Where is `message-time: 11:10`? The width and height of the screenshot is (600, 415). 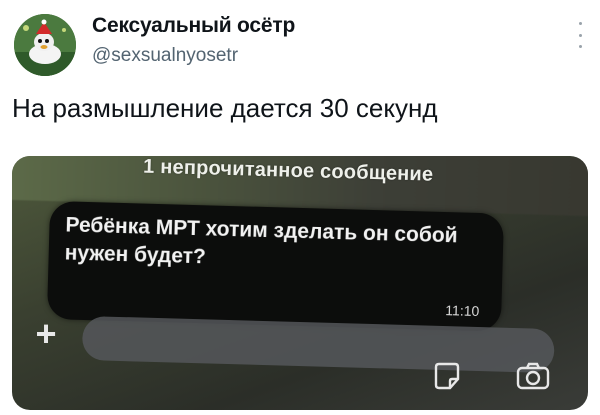
message-time: 11:10 is located at coordinates (462, 311).